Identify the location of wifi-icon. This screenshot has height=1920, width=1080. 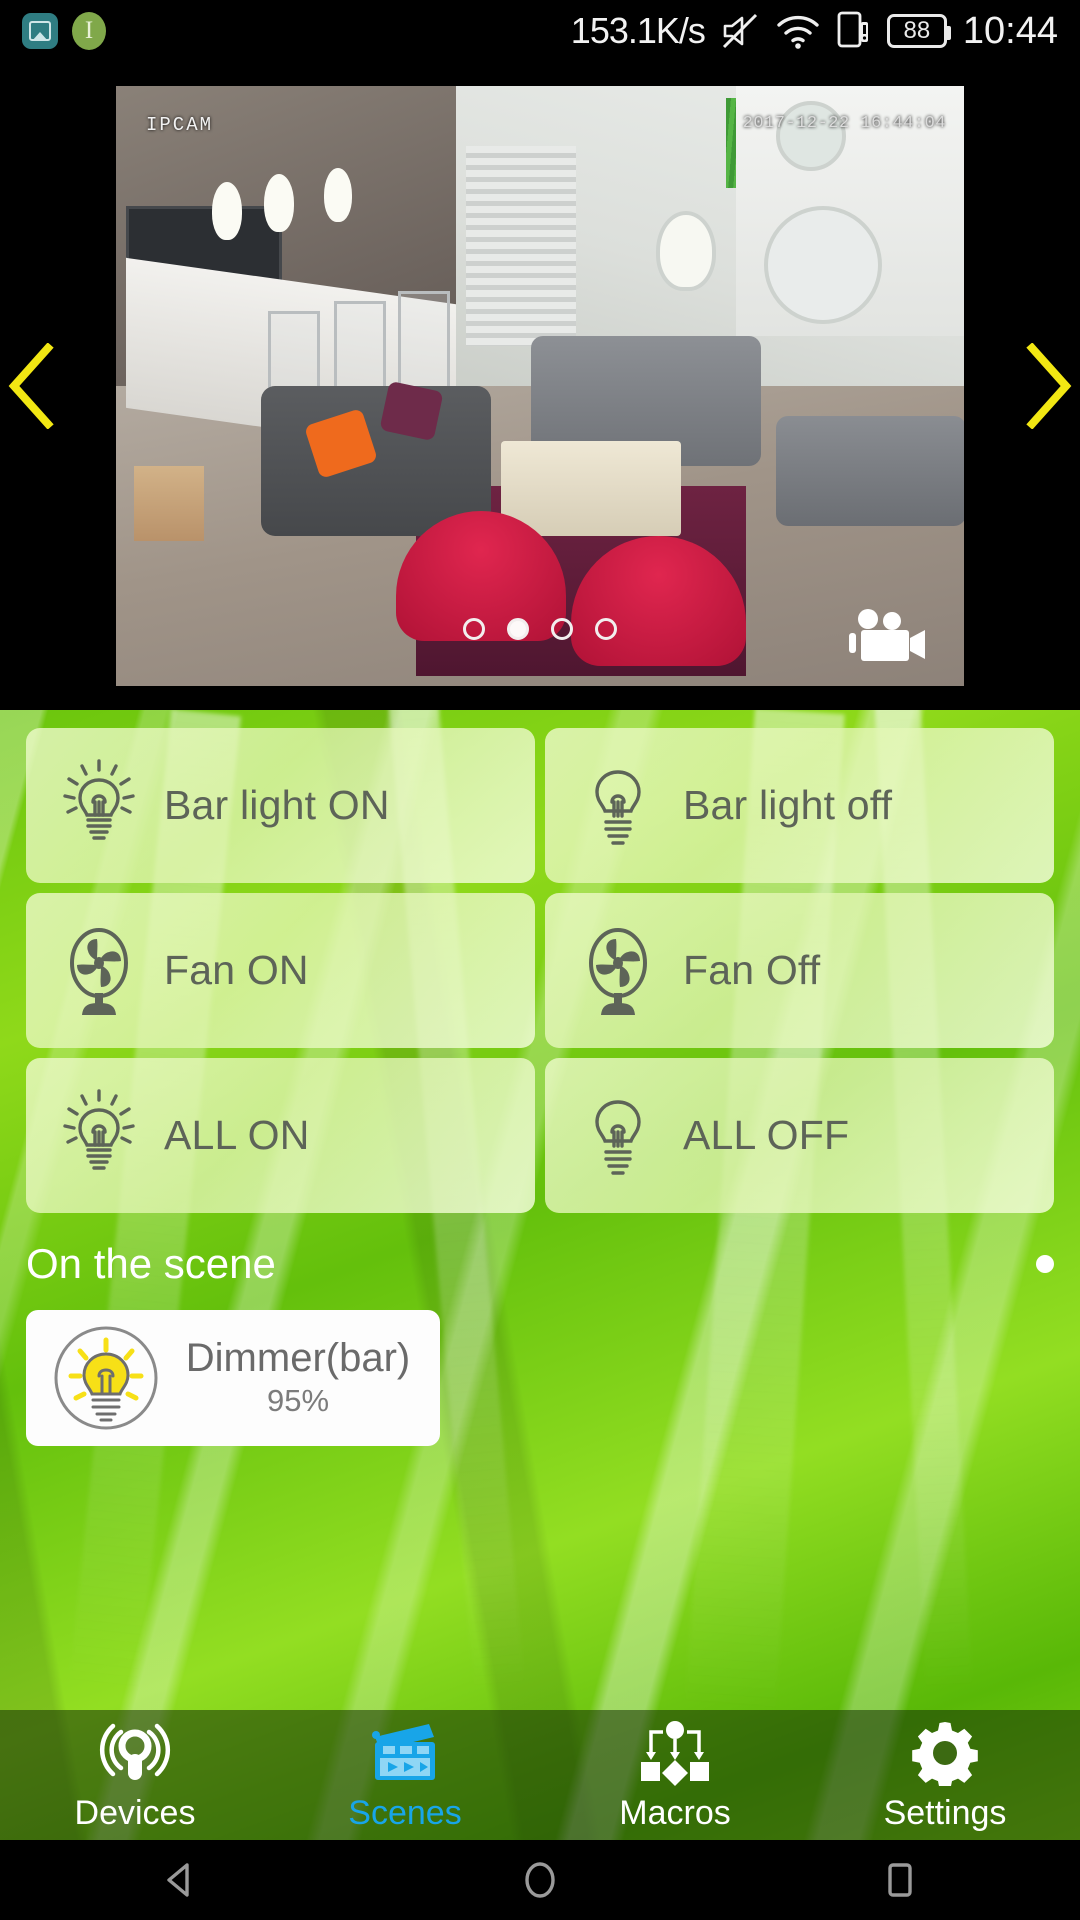
(798, 31).